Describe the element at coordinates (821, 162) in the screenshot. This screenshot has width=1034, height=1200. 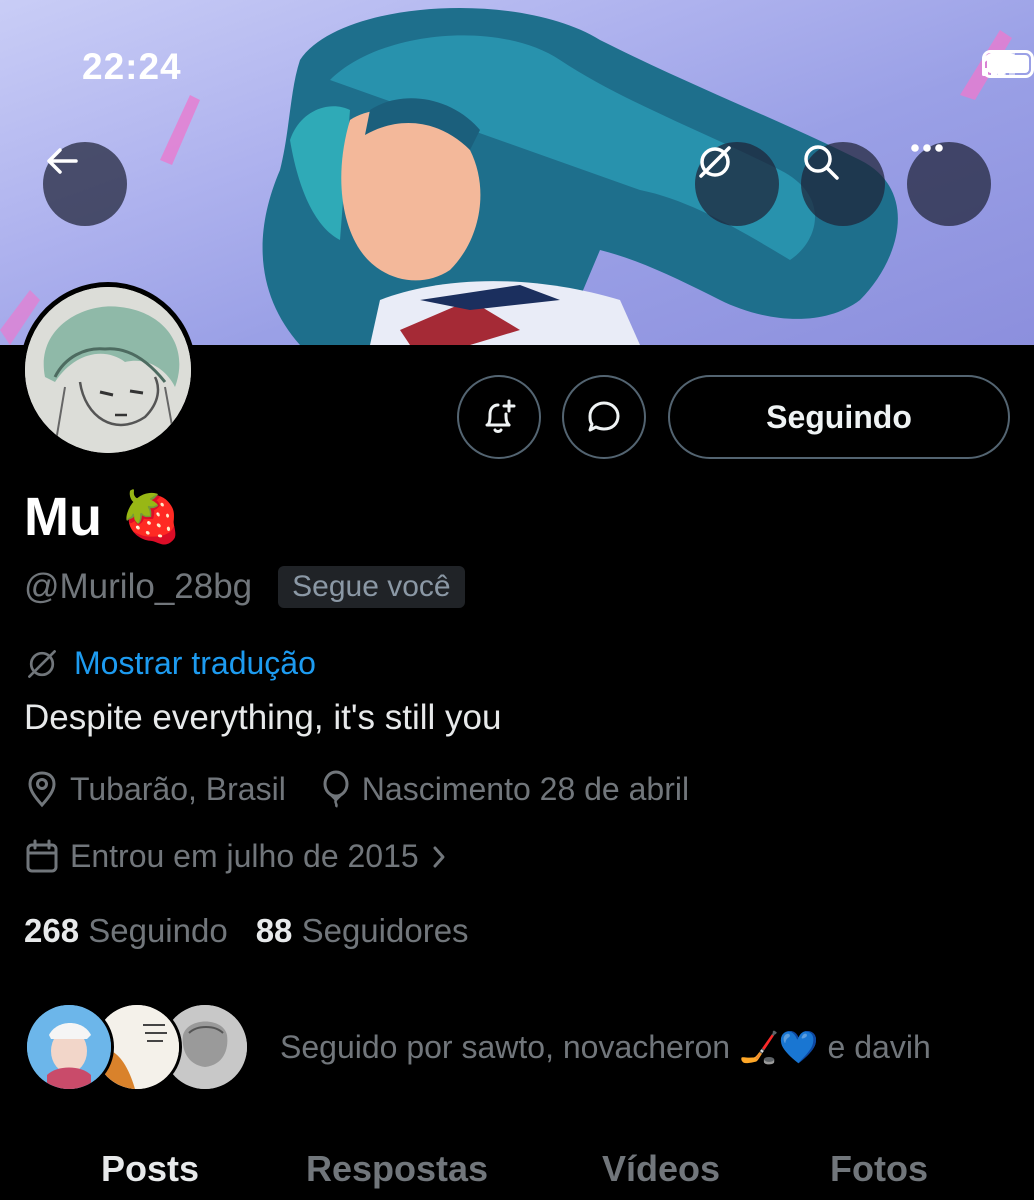
I see `search-icon` at that location.